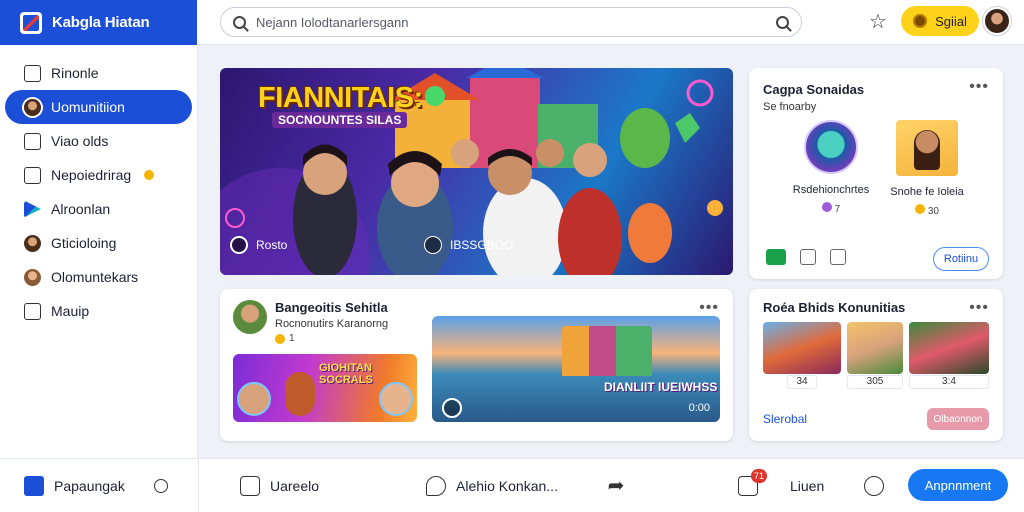 Image resolution: width=1024 pixels, height=512 pixels. I want to click on bottom-item-label: Liuen, so click(807, 486).